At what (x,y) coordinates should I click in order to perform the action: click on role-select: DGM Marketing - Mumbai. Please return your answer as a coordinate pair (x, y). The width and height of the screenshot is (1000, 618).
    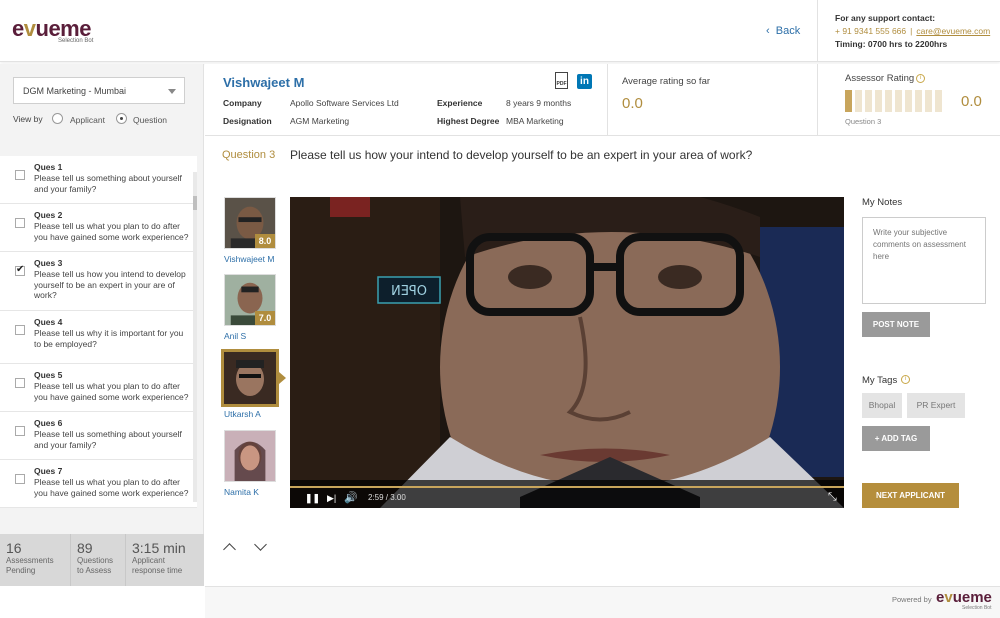
    Looking at the image, I should click on (99, 90).